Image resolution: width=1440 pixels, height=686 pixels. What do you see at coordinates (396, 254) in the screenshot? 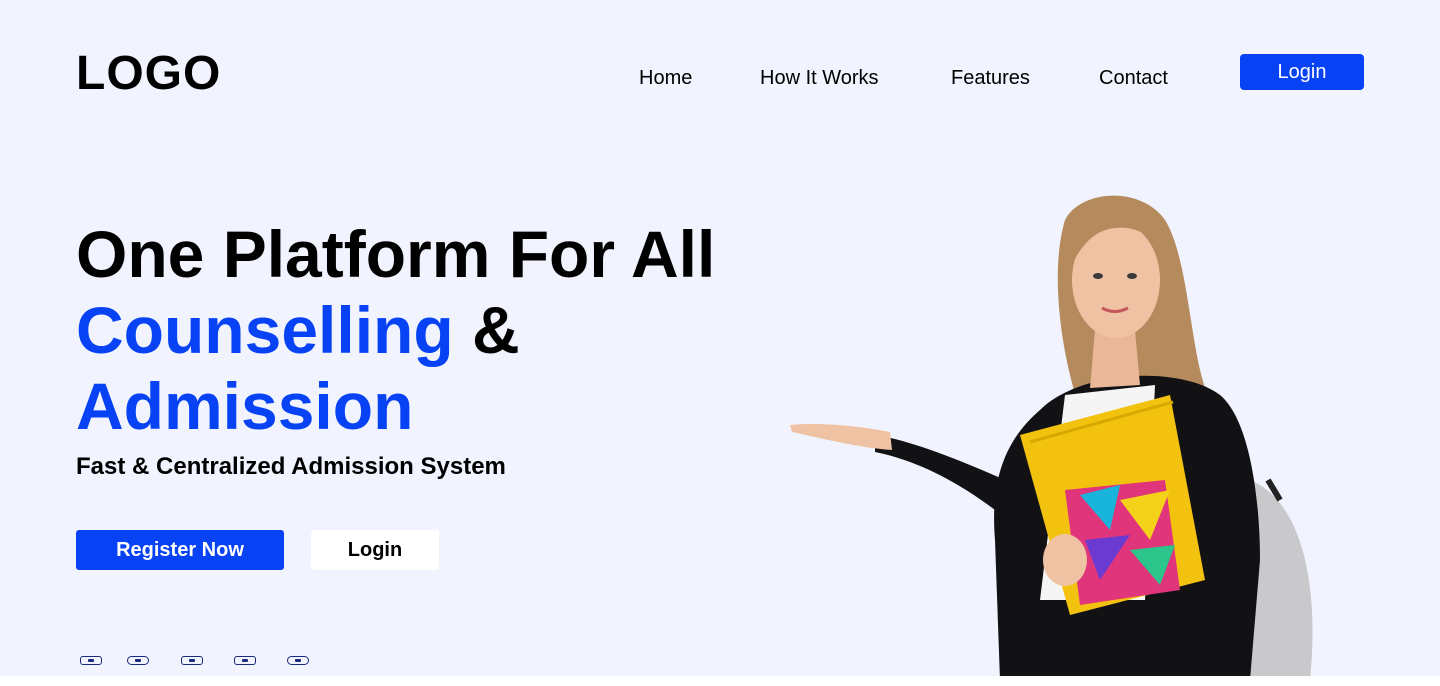
I see `hero-line-1: One Platform For All` at bounding box center [396, 254].